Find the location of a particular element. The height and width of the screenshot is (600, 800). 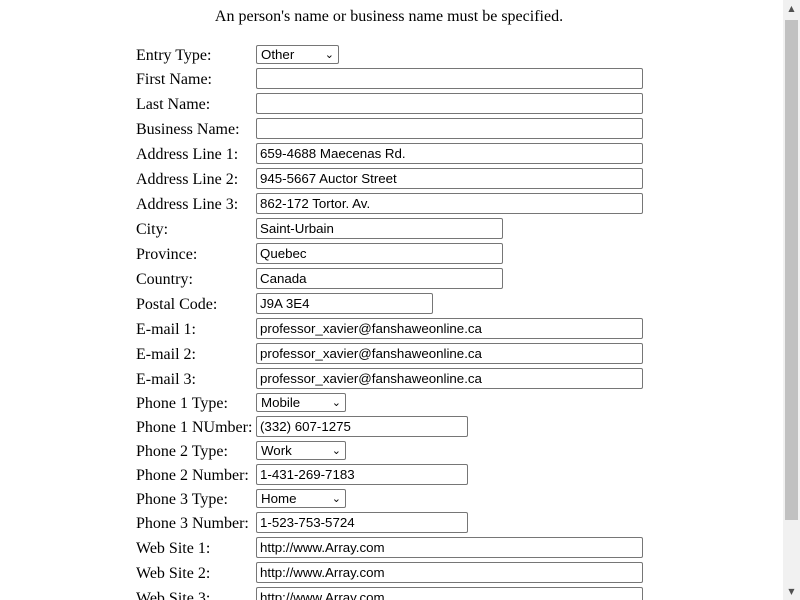

province-input is located at coordinates (379, 253).